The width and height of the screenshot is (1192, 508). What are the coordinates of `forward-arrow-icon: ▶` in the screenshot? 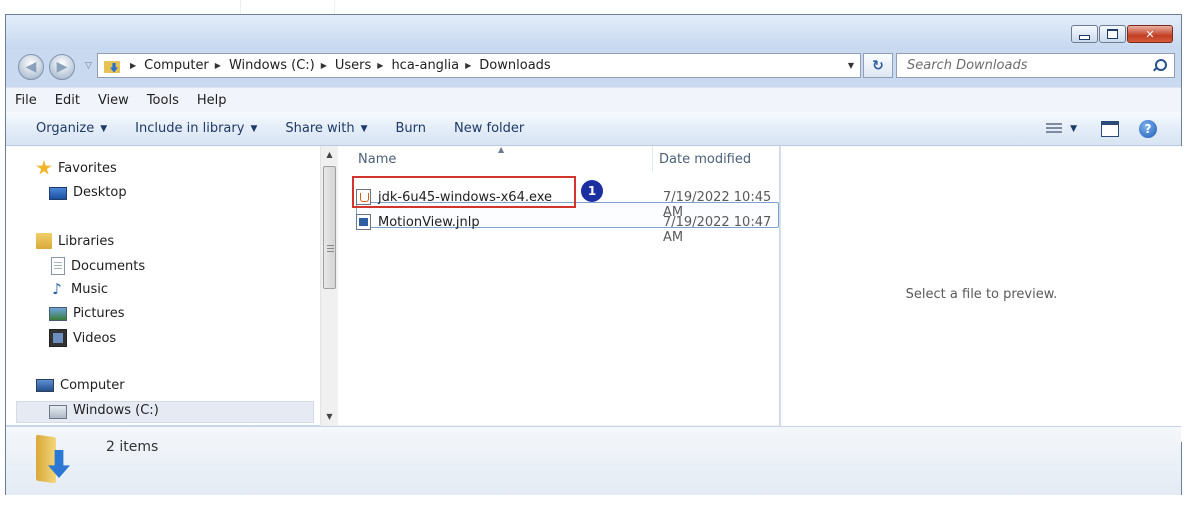 It's located at (62, 67).